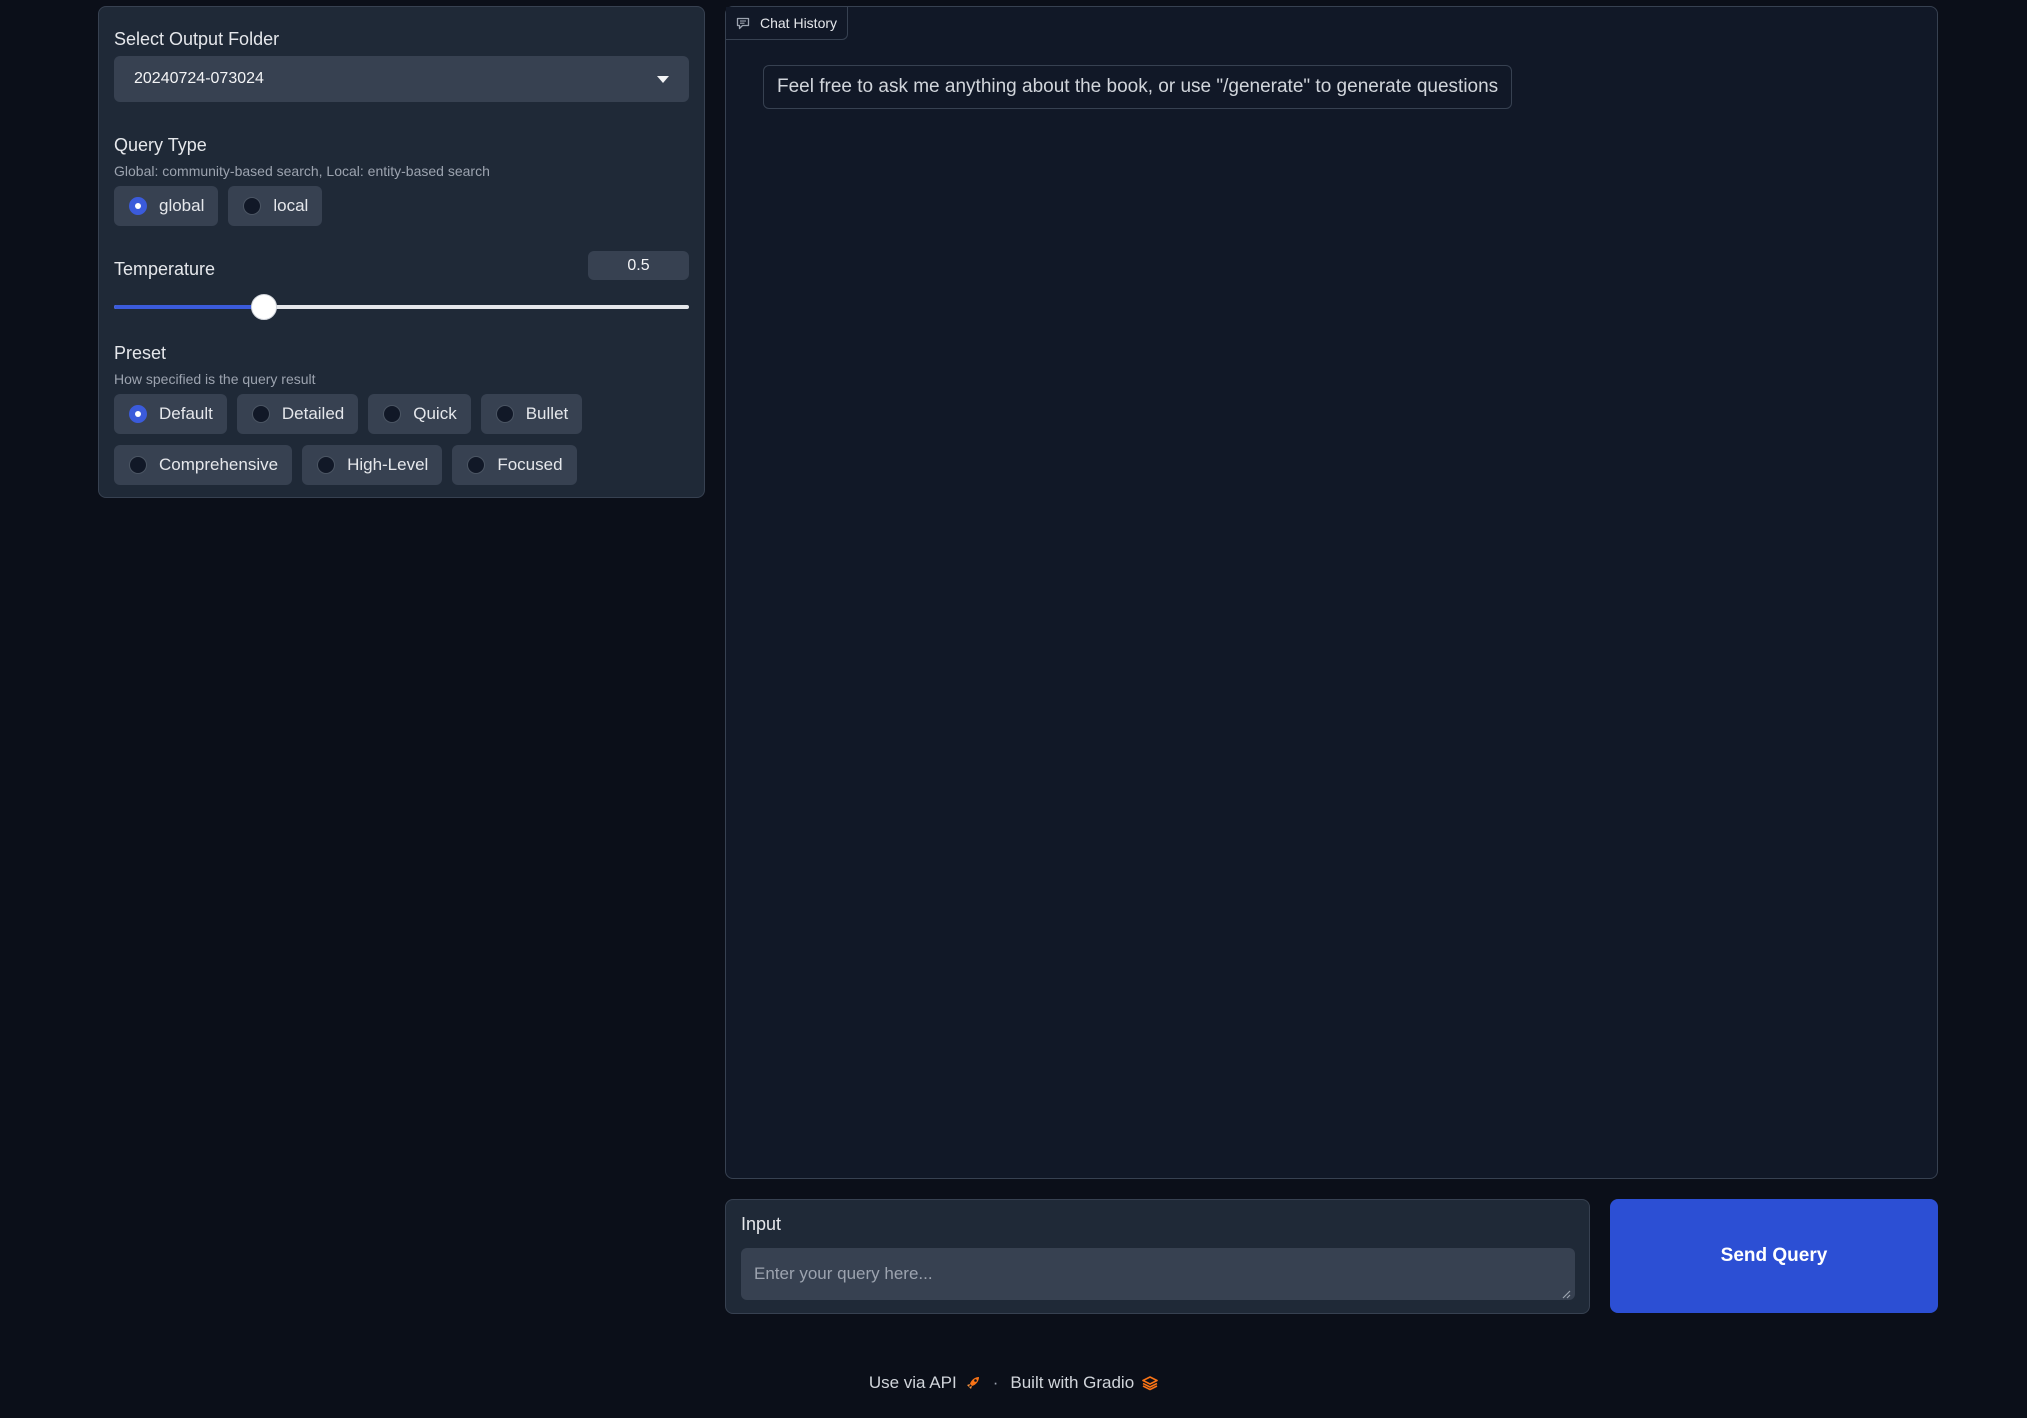 This screenshot has height=1418, width=2027. Describe the element at coordinates (219, 464) in the screenshot. I see `preset-option-label: Comprehensive` at that location.